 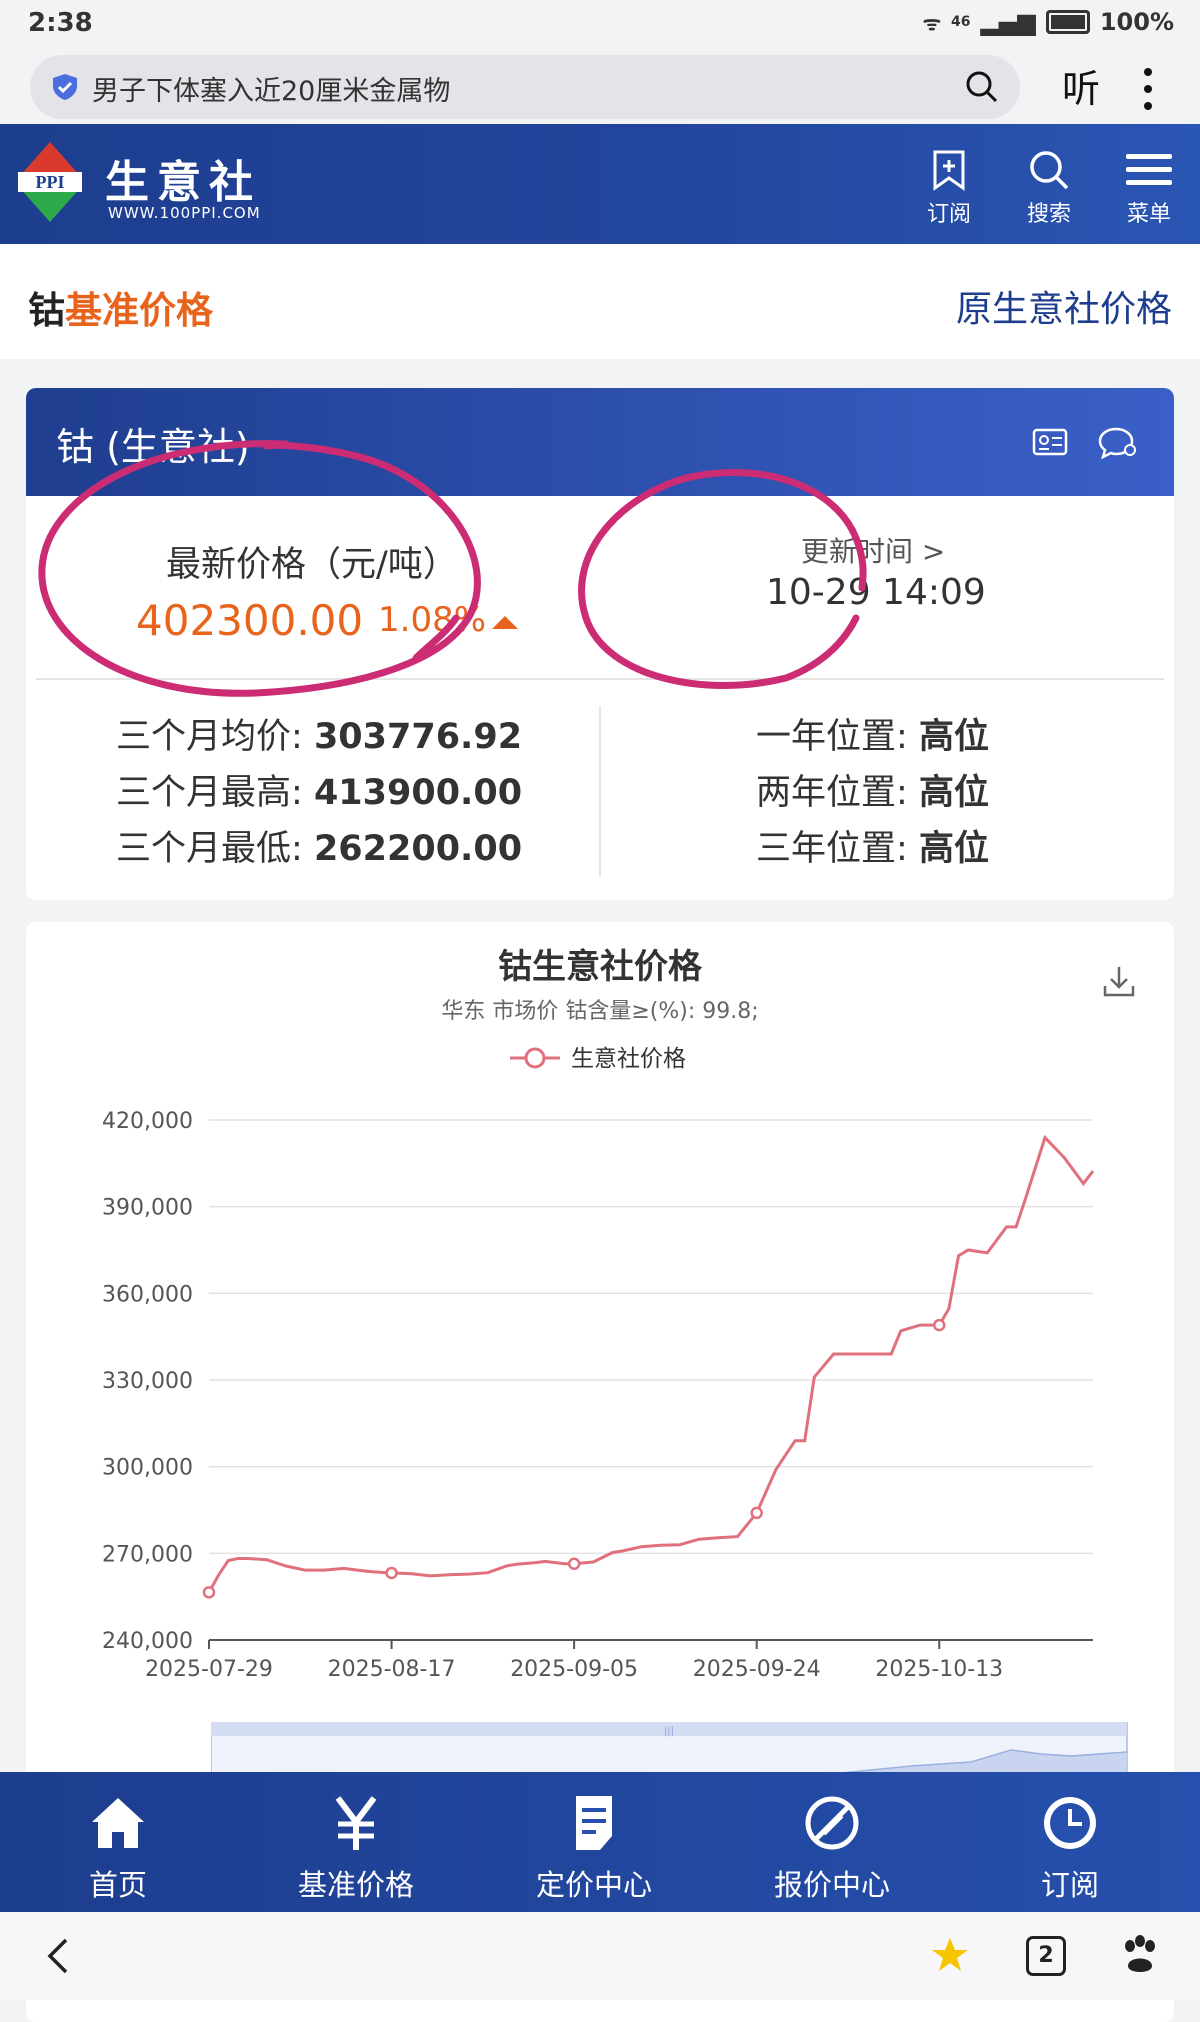 I want to click on up-arrow-icon, so click(x=505, y=622).